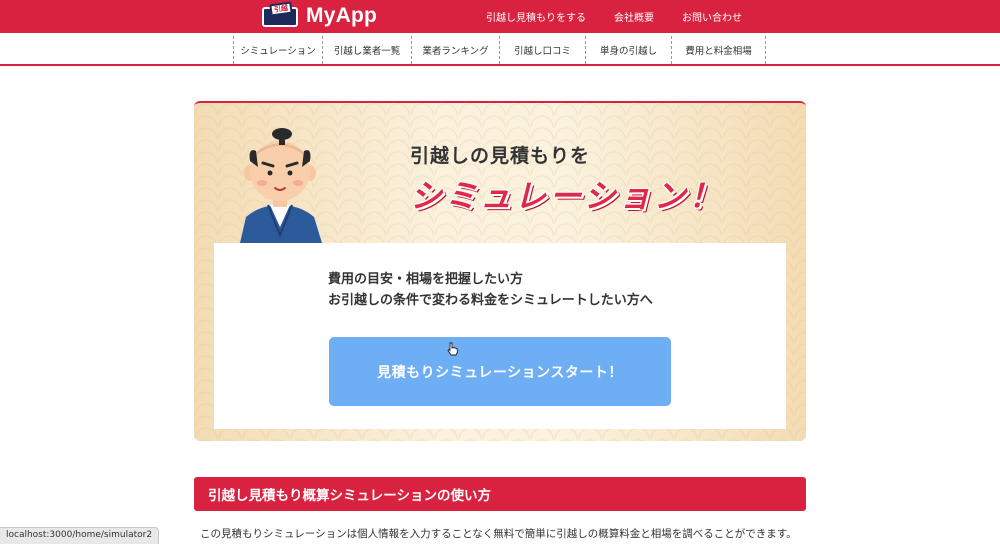 Image resolution: width=1000 pixels, height=544 pixels. I want to click on top-header: 引越 MyApp 引越し見積もりをする 会社概要 お問い合わせ, so click(500, 16).